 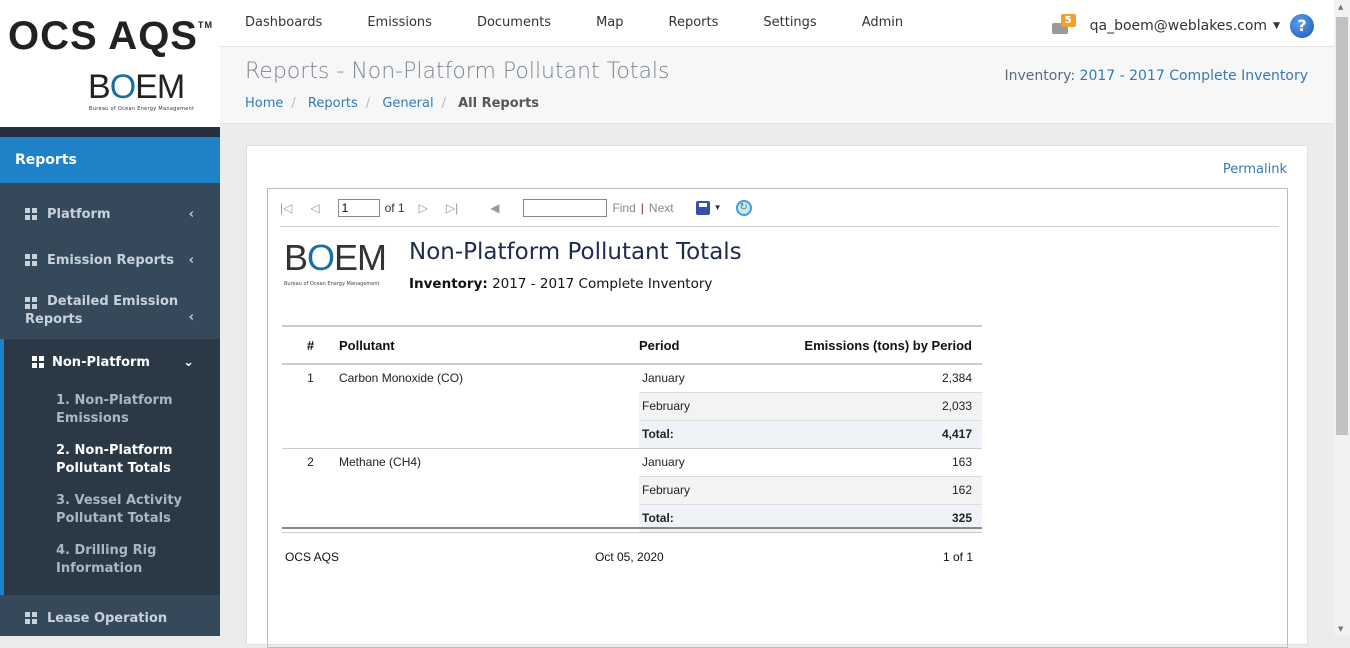 I want to click on scrollbar-thumb, so click(x=1342, y=226).